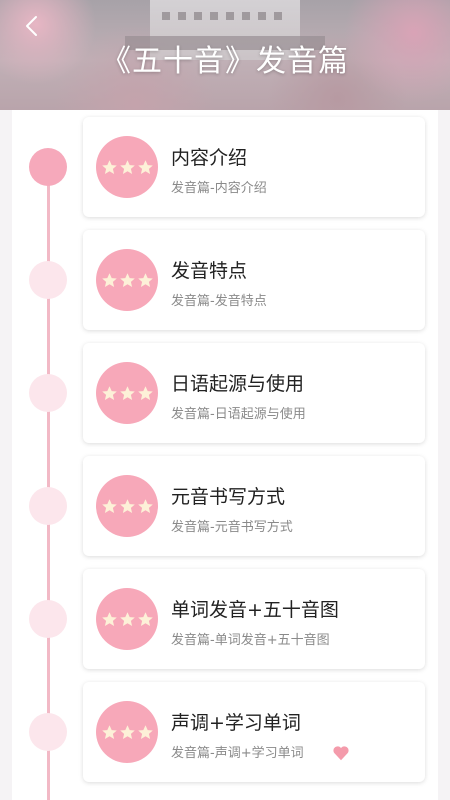 The image size is (450, 800). I want to click on lesson-card: 日语起源与使用 发音篇-日语起源与使用, so click(254, 393).